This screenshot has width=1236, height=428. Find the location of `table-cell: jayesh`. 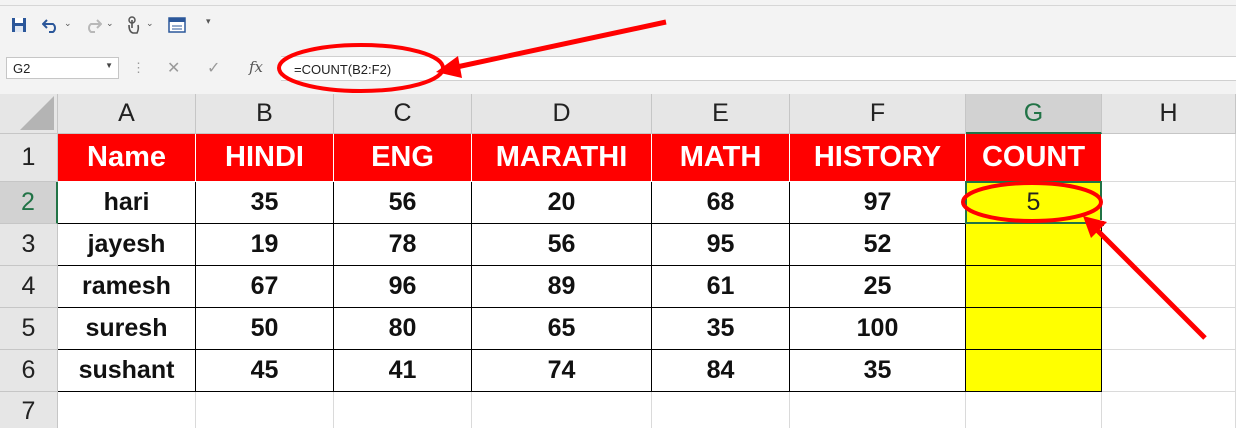

table-cell: jayesh is located at coordinates (127, 245).